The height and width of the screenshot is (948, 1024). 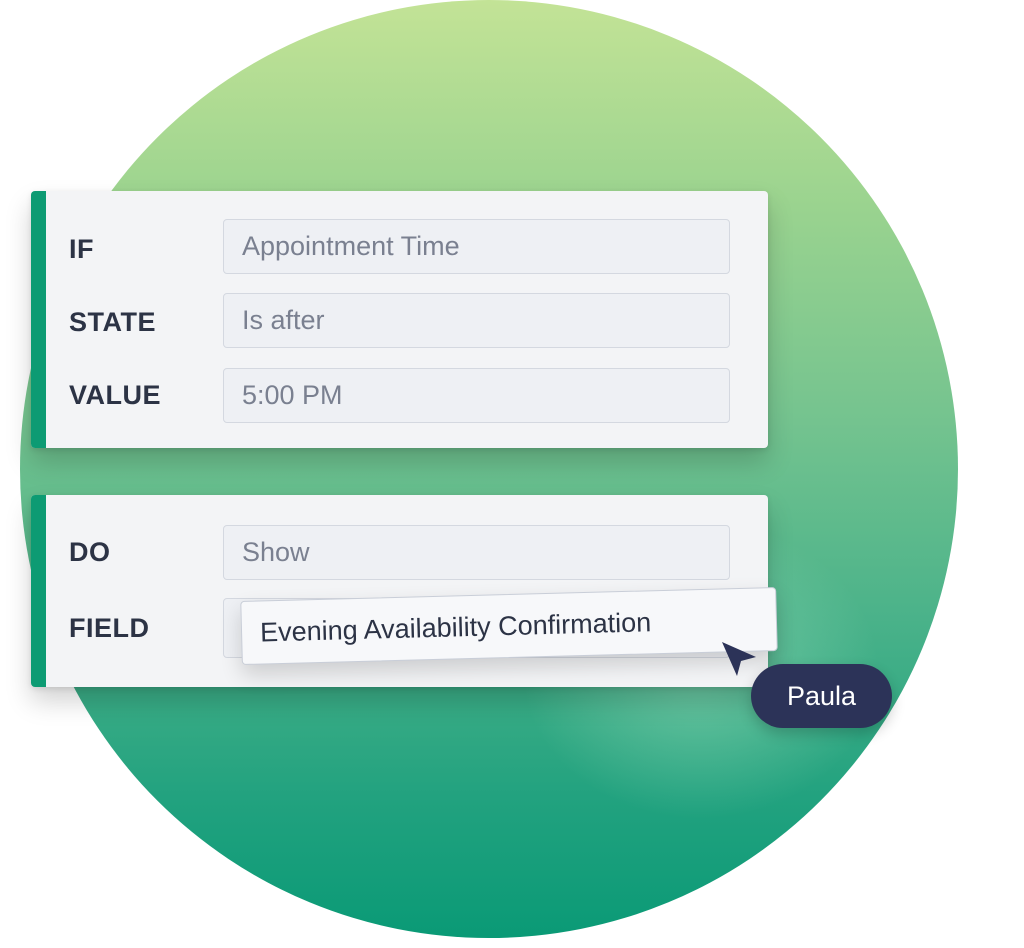 I want to click on value-field-value: 5:00 PM, so click(x=292, y=395).